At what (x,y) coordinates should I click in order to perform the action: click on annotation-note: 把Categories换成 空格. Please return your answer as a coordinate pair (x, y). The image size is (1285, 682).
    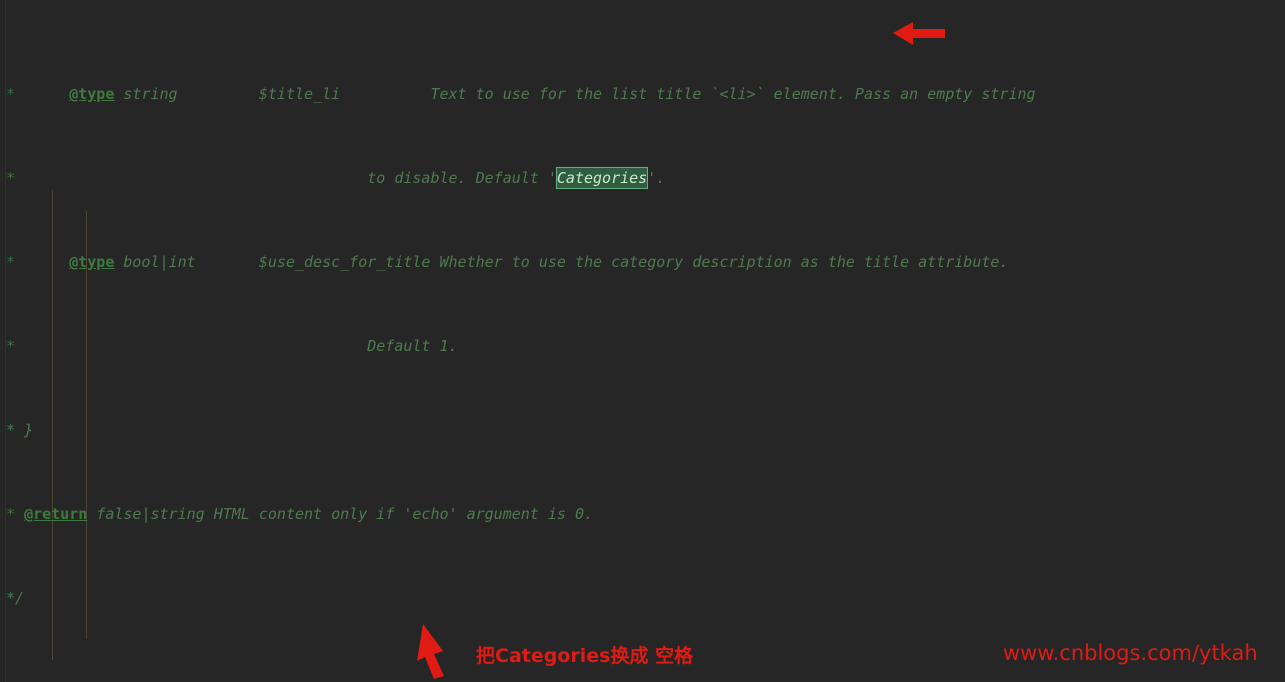
    Looking at the image, I should click on (585, 656).